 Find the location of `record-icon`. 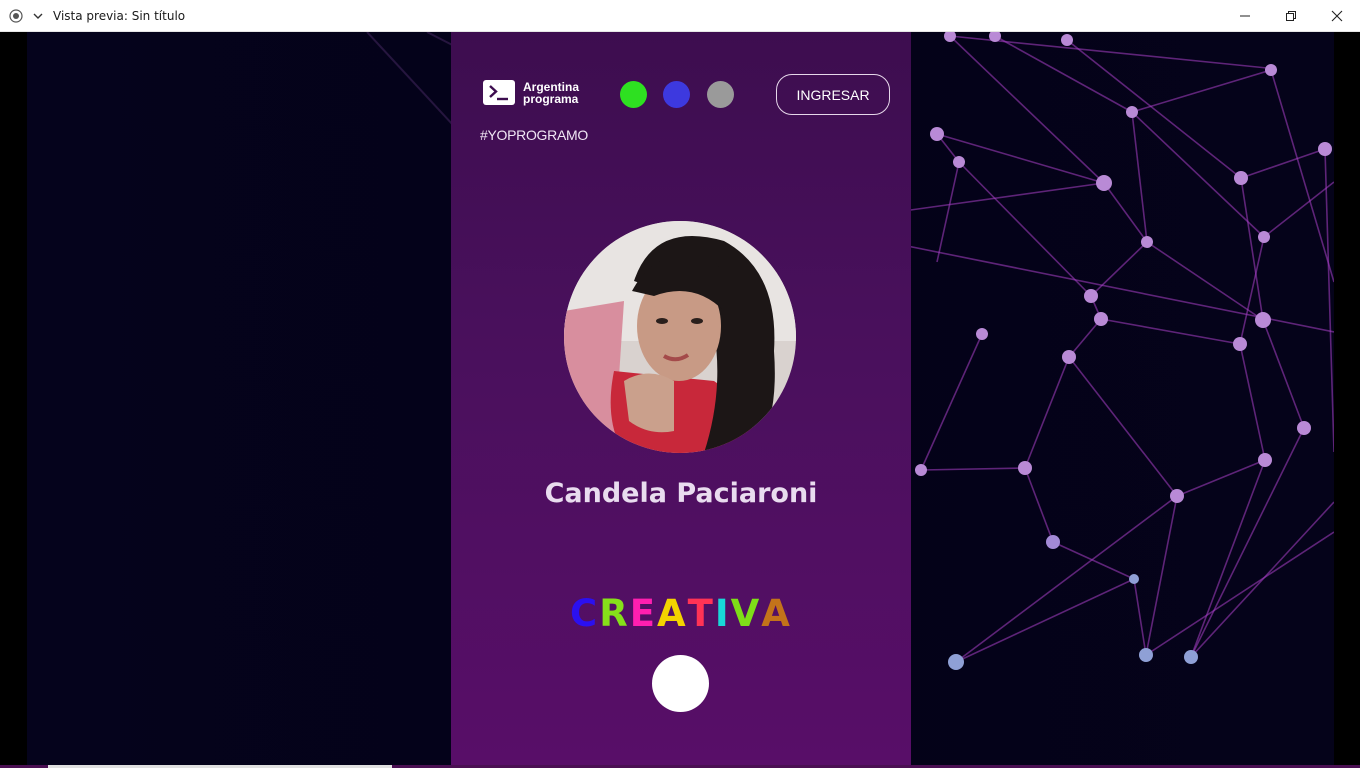

record-icon is located at coordinates (16, 16).